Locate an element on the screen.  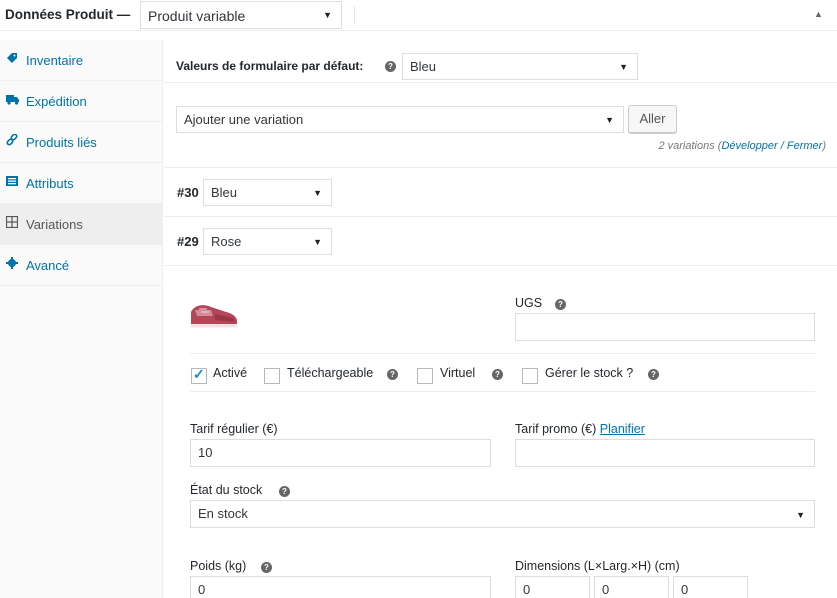
tag-icon is located at coordinates (13, 59).